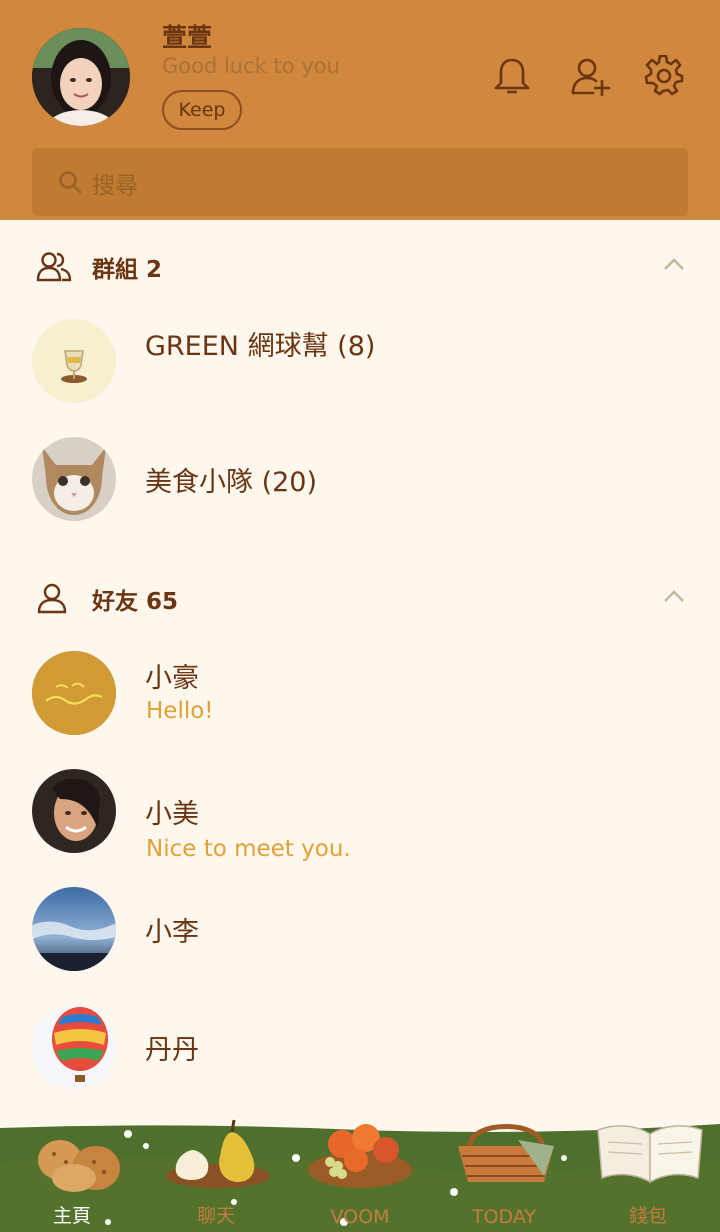  What do you see at coordinates (202, 110) in the screenshot?
I see `keep-button: Keep` at bounding box center [202, 110].